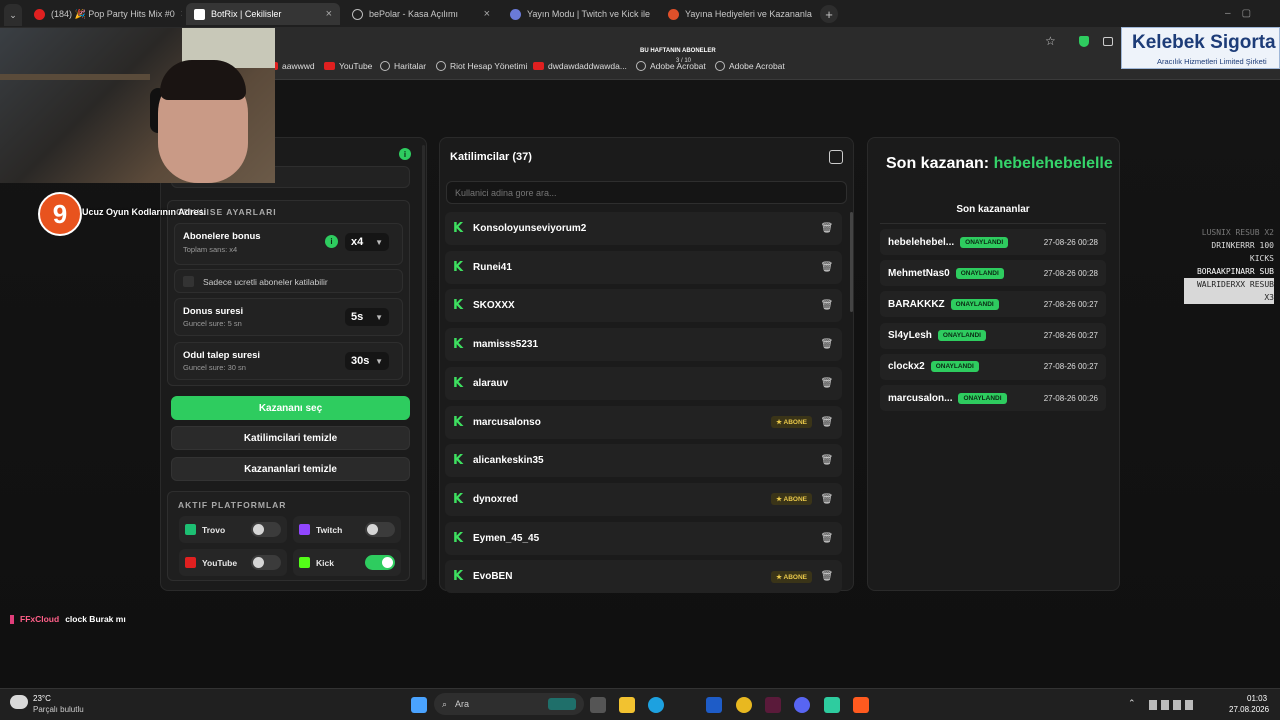 The width and height of the screenshot is (1280, 720). What do you see at coordinates (348, 66) in the screenshot?
I see `bookmark-item: YouTube` at bounding box center [348, 66].